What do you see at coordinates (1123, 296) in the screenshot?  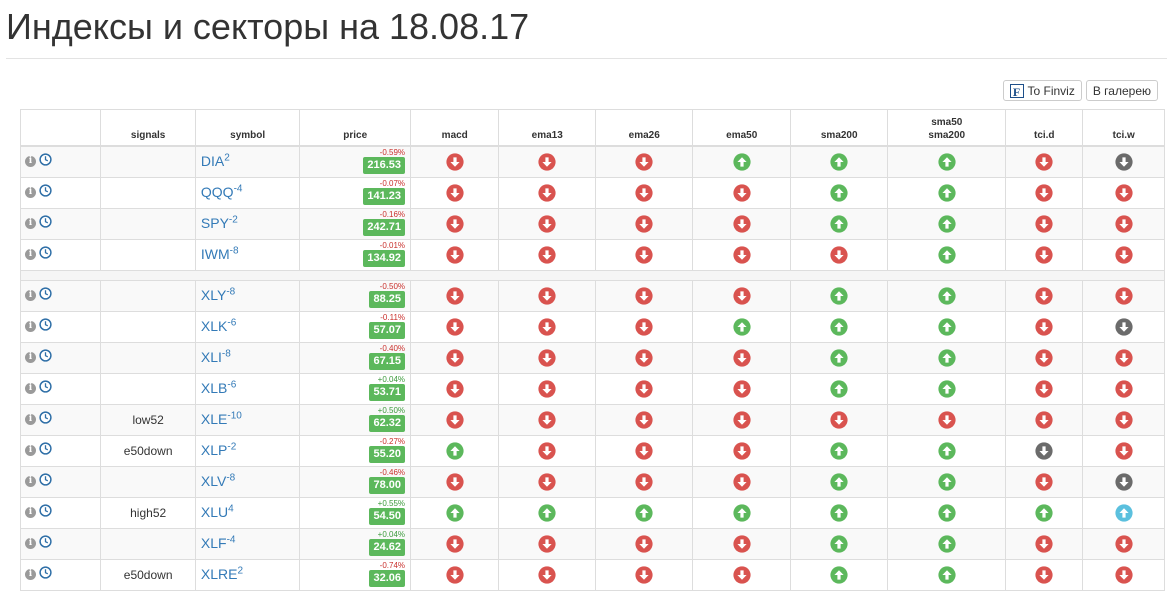 I see `indicator-cell-tci-w` at bounding box center [1123, 296].